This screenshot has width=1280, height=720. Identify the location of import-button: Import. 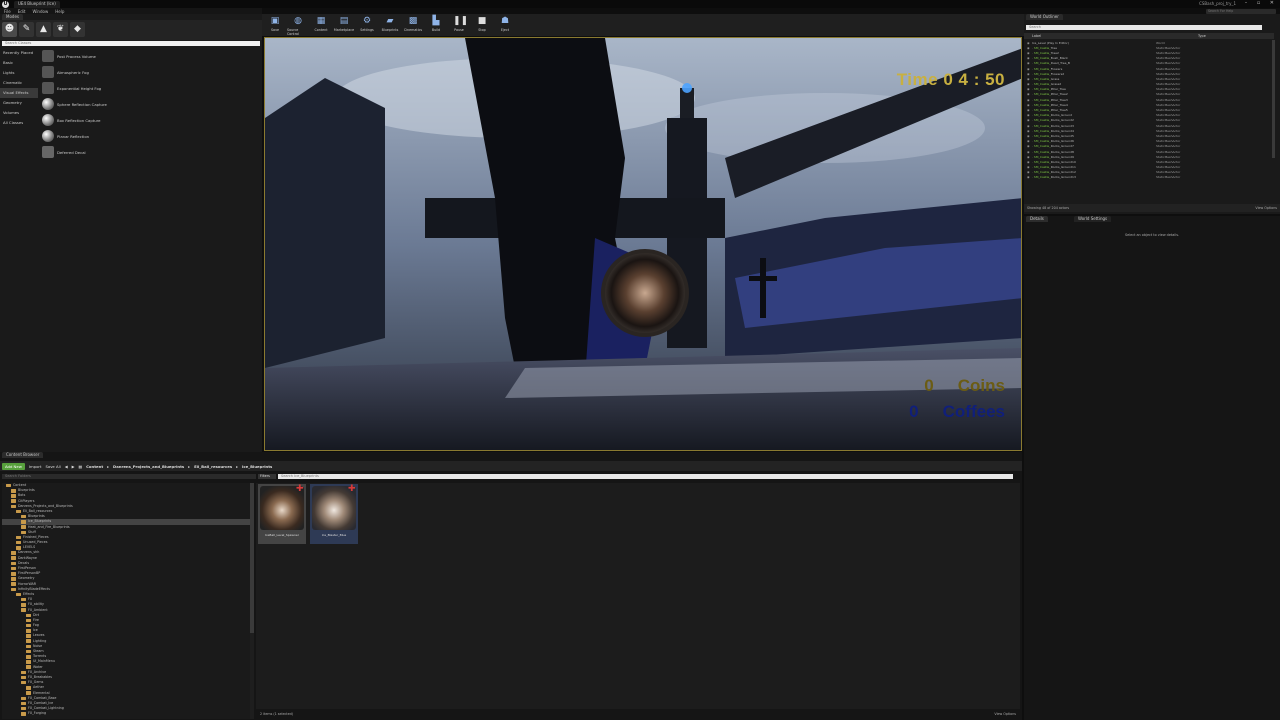
(35, 466).